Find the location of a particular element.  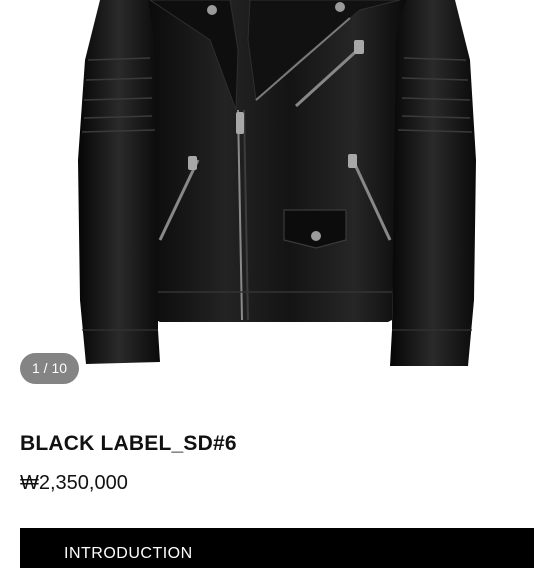

product-price: ₩2,350,000 is located at coordinates (74, 483).